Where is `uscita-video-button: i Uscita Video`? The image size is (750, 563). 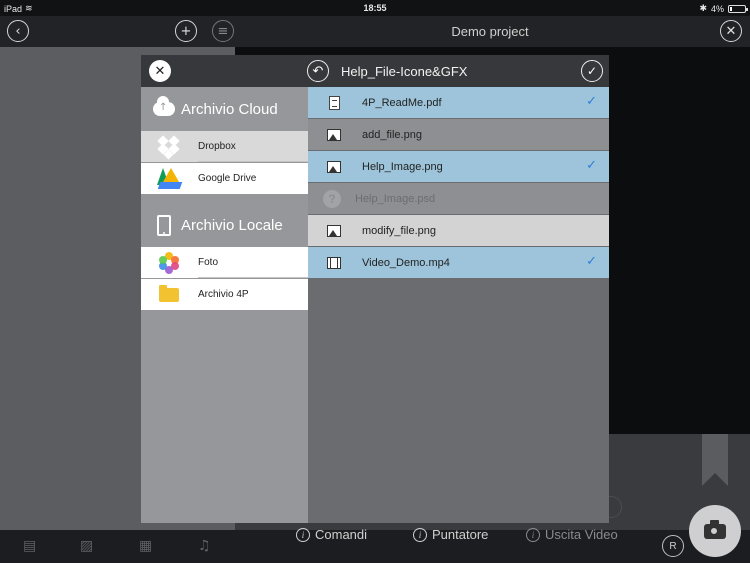
uscita-video-button: i Uscita Video is located at coordinates (572, 534).